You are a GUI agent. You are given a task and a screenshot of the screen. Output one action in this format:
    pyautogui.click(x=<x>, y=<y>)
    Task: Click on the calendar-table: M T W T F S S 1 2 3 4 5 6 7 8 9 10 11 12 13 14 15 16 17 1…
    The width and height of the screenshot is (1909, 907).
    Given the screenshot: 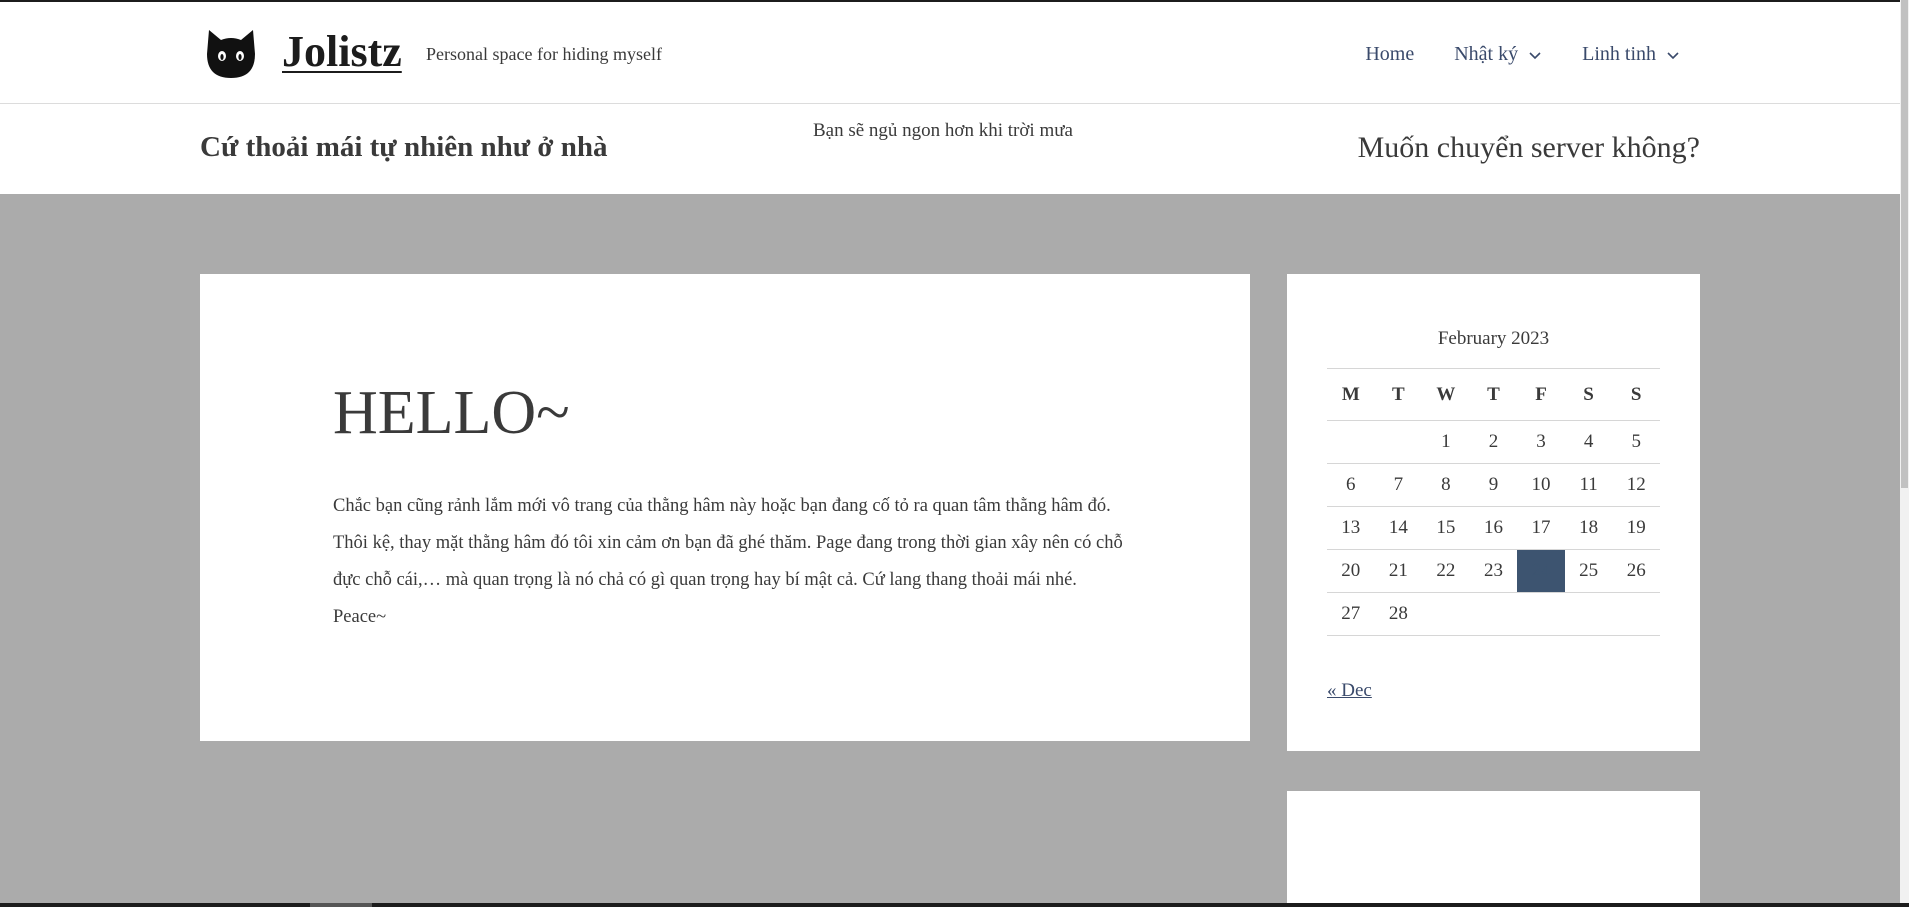 What is the action you would take?
    pyautogui.click(x=1493, y=502)
    